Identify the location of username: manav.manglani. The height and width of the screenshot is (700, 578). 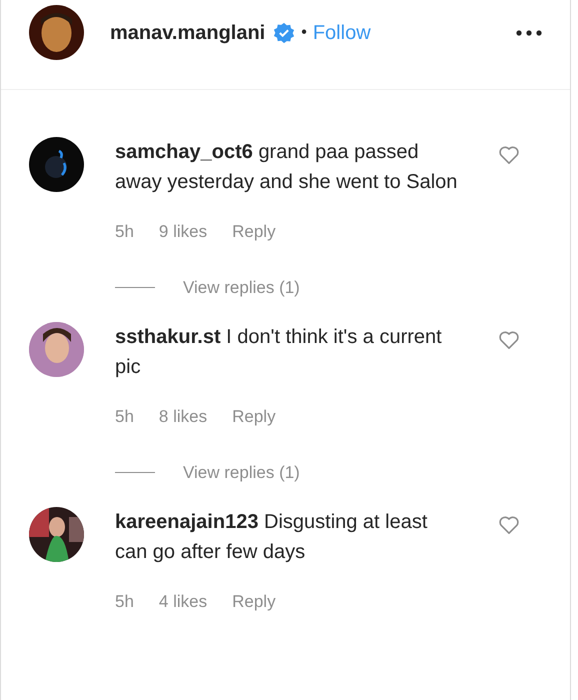
(188, 33).